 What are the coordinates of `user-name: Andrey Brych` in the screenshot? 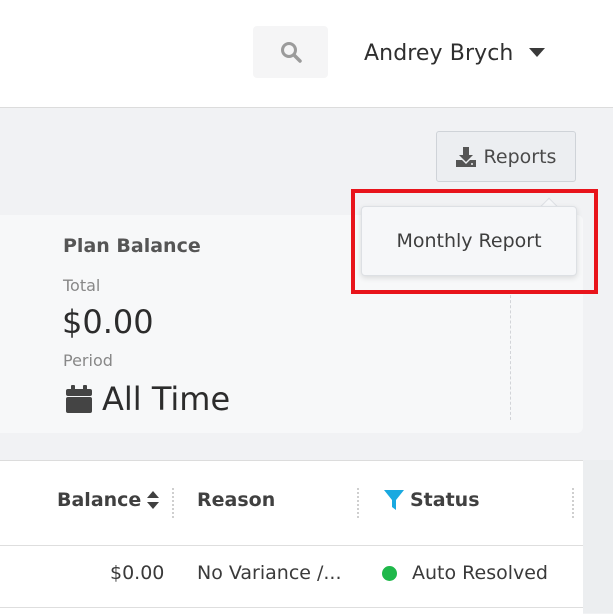 It's located at (439, 53).